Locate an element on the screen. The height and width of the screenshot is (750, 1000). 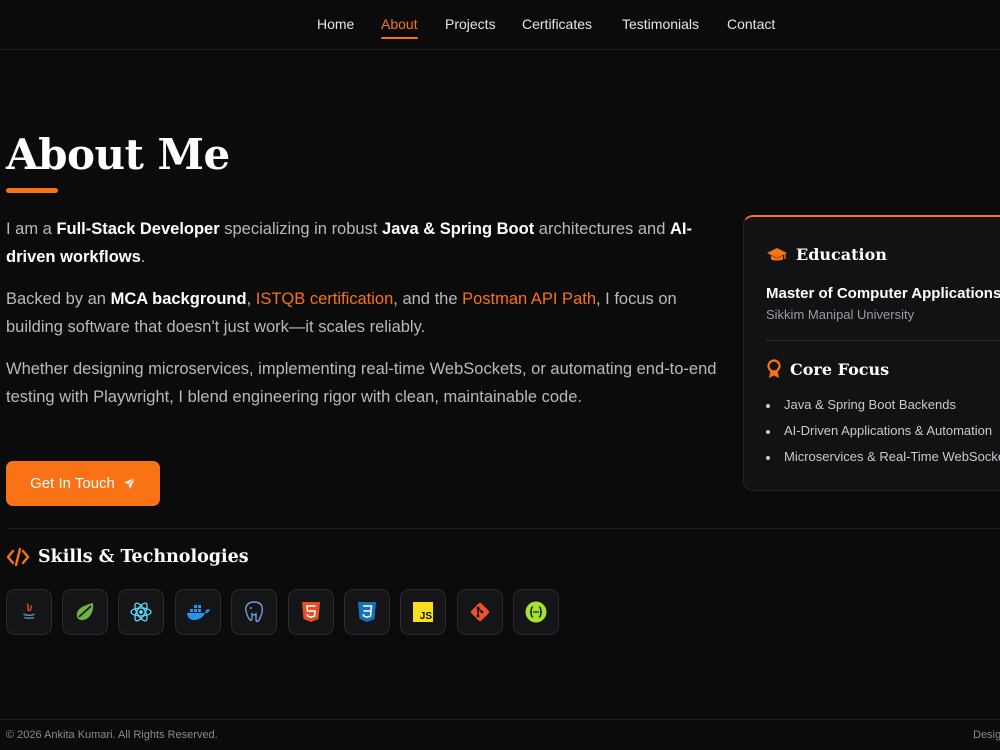
intro-text: architectures and is located at coordinates (602, 229).